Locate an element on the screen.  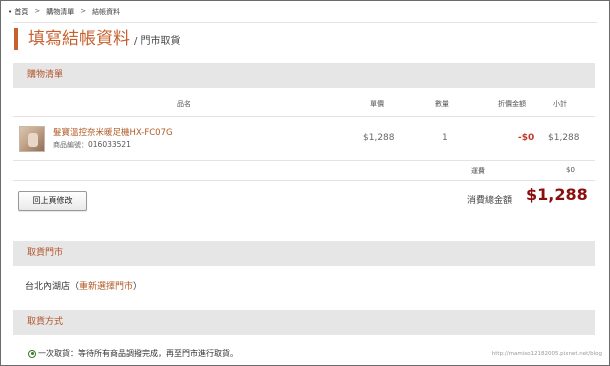
store-section-header: 取貨門市 is located at coordinates (304, 253).